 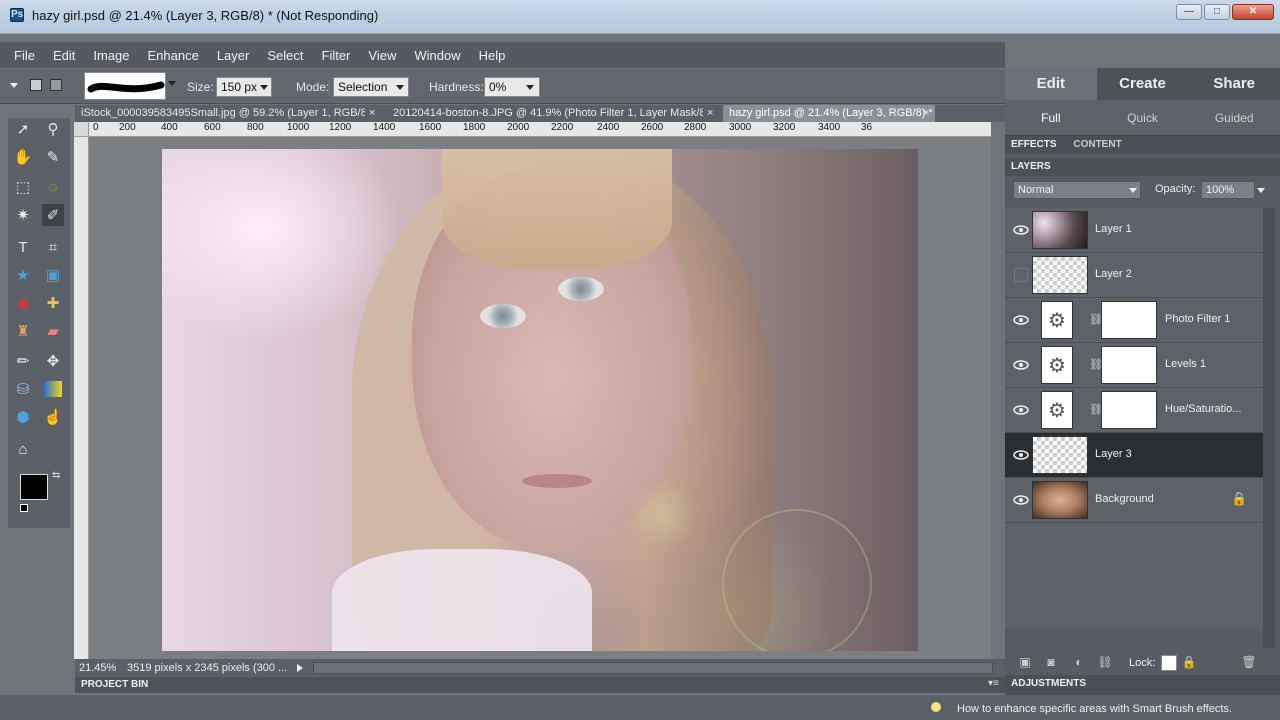 What do you see at coordinates (1021, 275) in the screenshot?
I see `visibility-toggle-off` at bounding box center [1021, 275].